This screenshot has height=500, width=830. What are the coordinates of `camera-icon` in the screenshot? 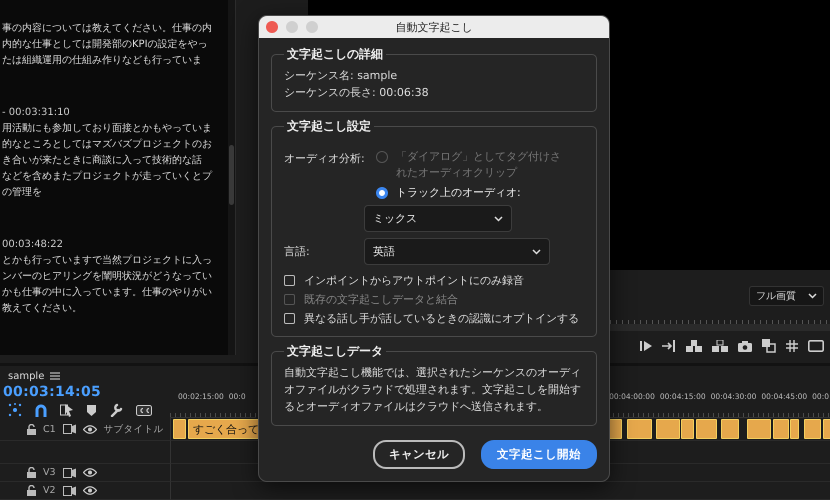 It's located at (745, 346).